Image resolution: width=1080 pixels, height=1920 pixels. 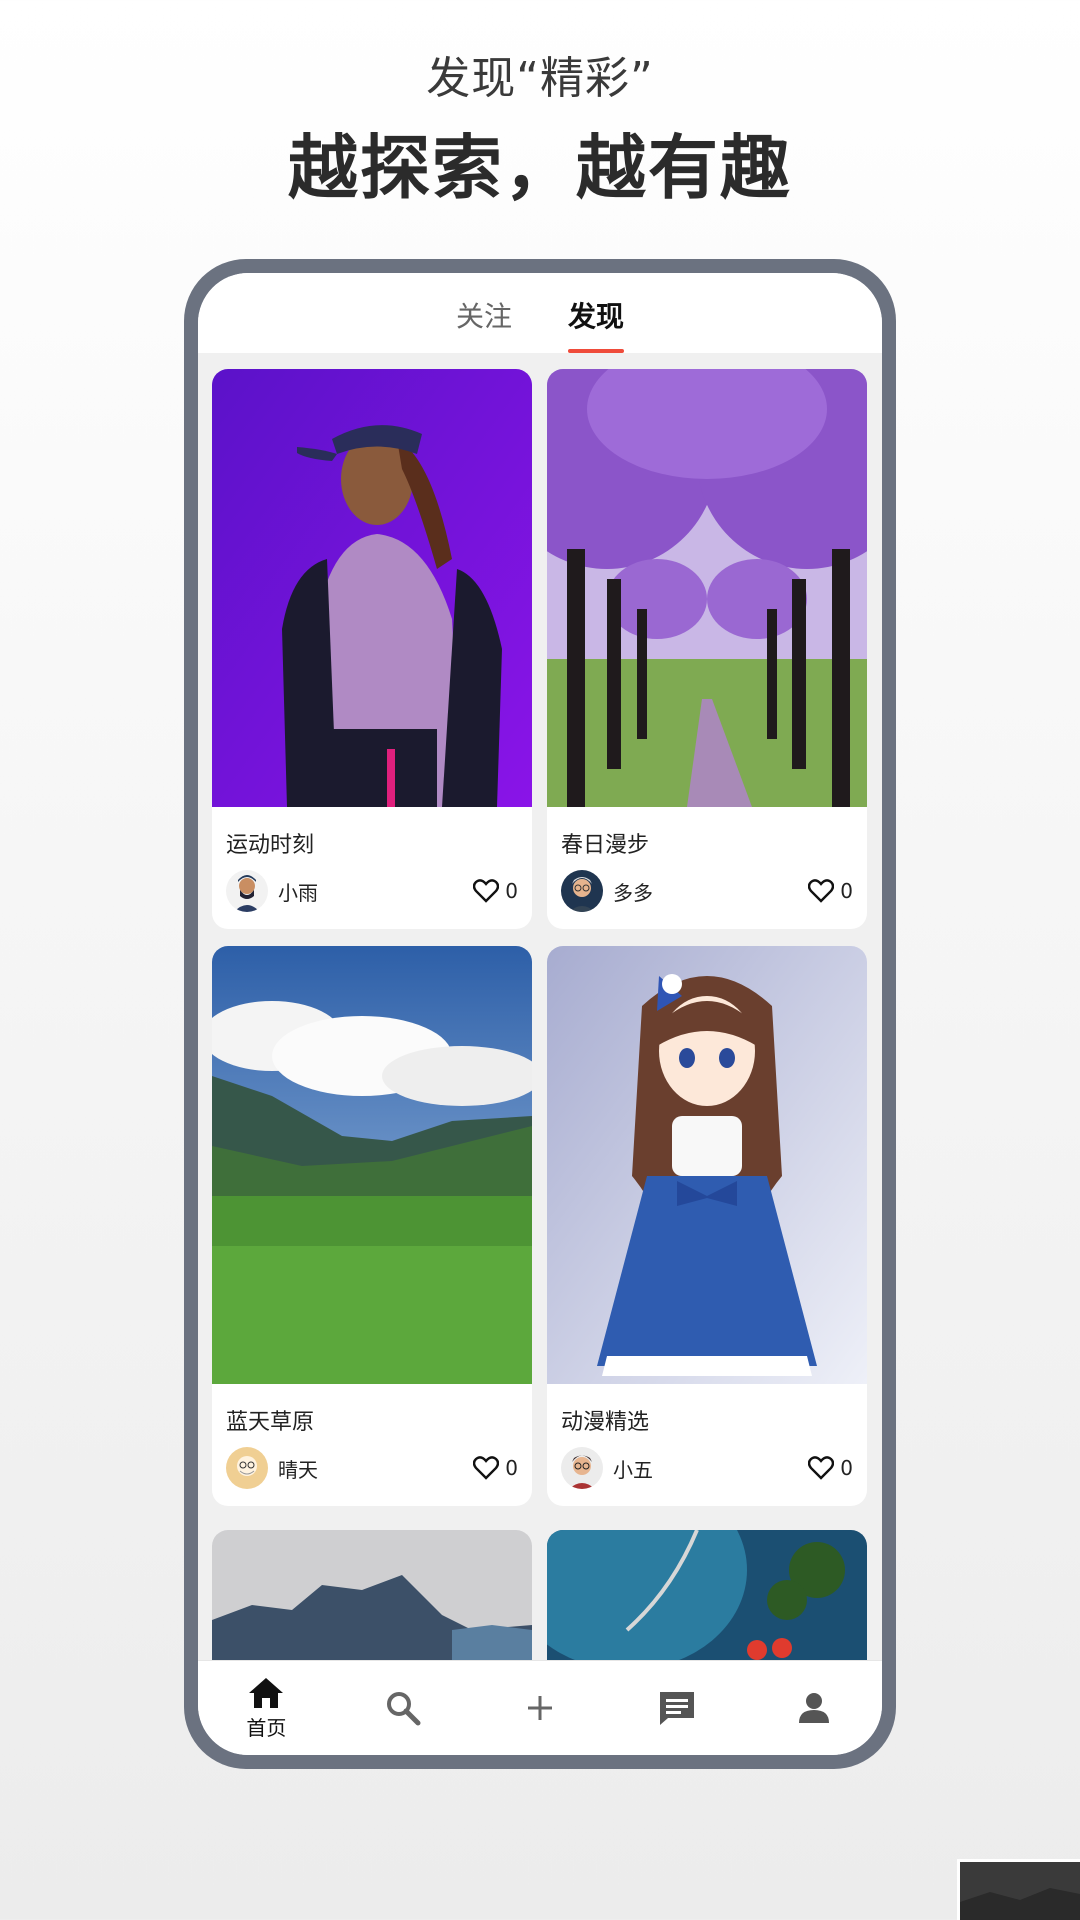 What do you see at coordinates (266, 1692) in the screenshot?
I see `home-icon` at bounding box center [266, 1692].